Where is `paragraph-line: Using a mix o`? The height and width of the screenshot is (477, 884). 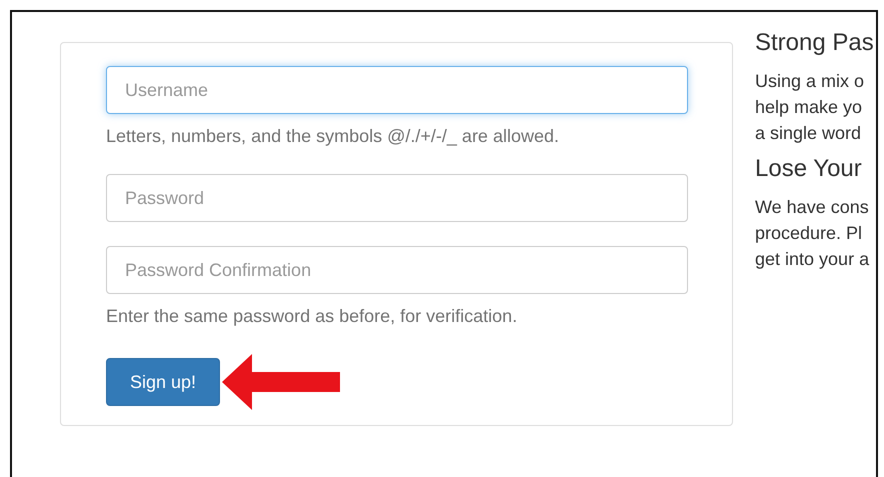
paragraph-line: Using a mix o is located at coordinates (810, 81).